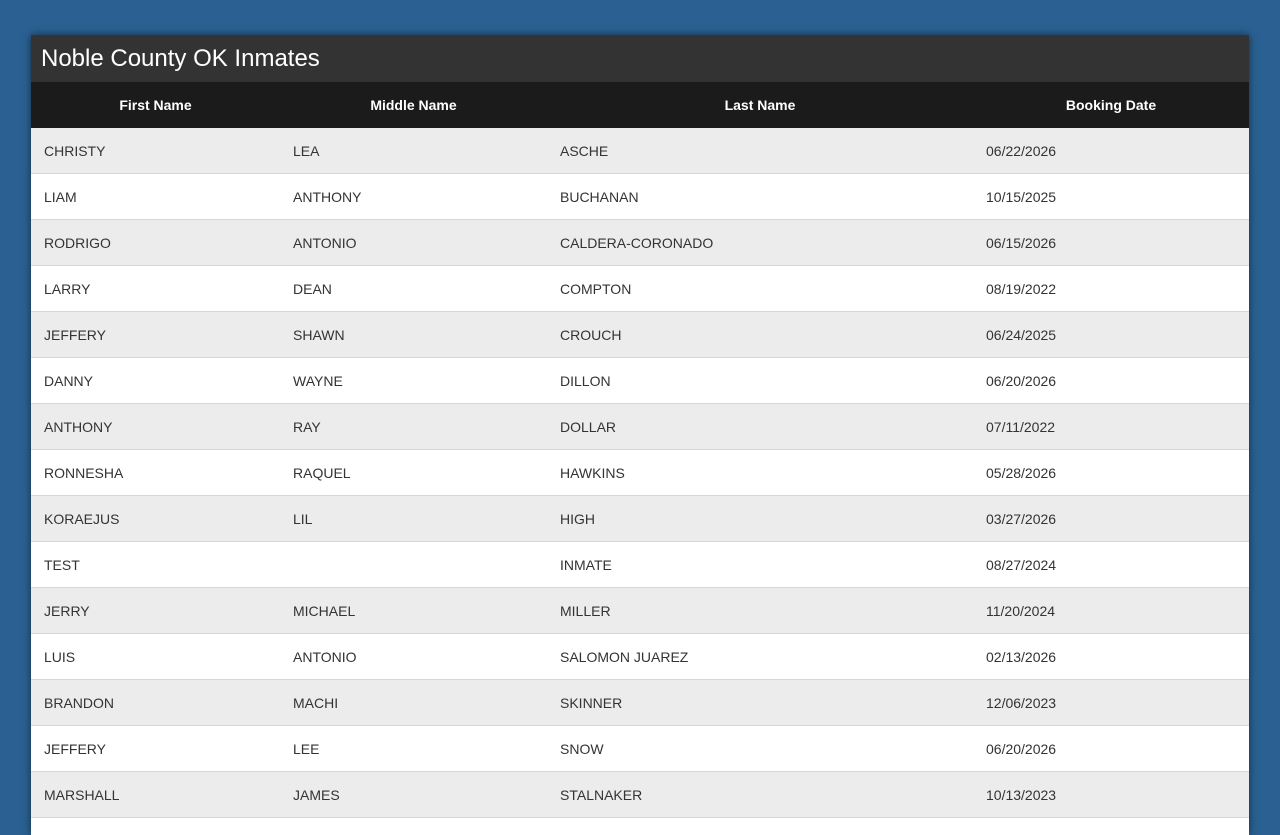 This screenshot has height=835, width=1280. I want to click on middle-name-cell: WAYNE, so click(413, 380).